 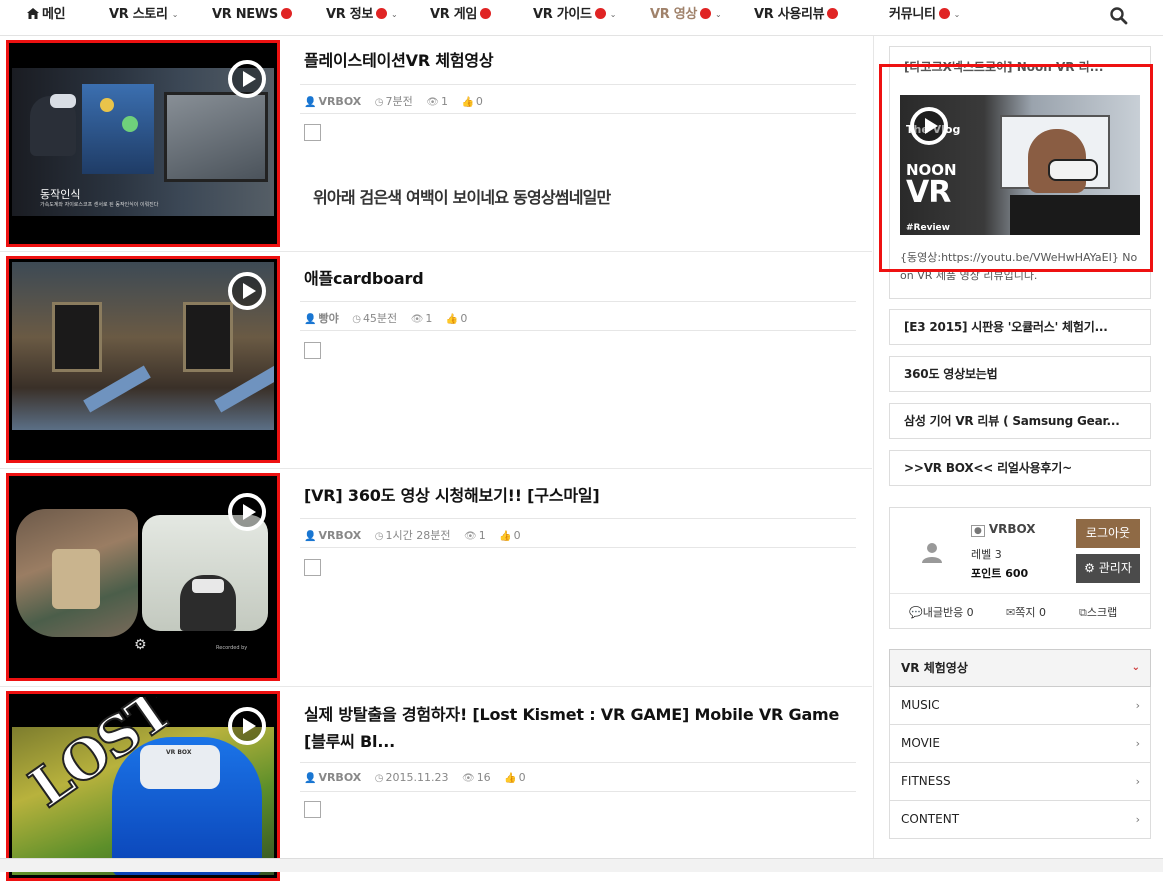 I want to click on post-time: 7분전, so click(x=399, y=101).